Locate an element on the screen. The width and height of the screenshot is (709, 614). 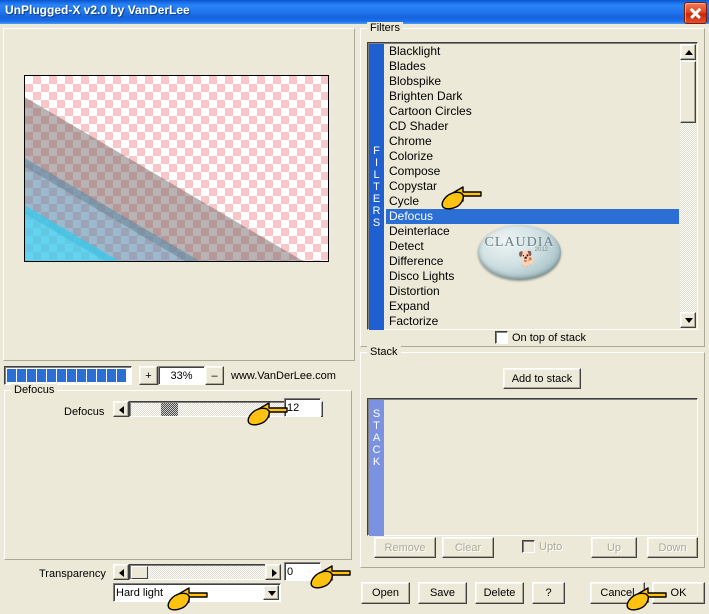
scroll-down-icon is located at coordinates (688, 320).